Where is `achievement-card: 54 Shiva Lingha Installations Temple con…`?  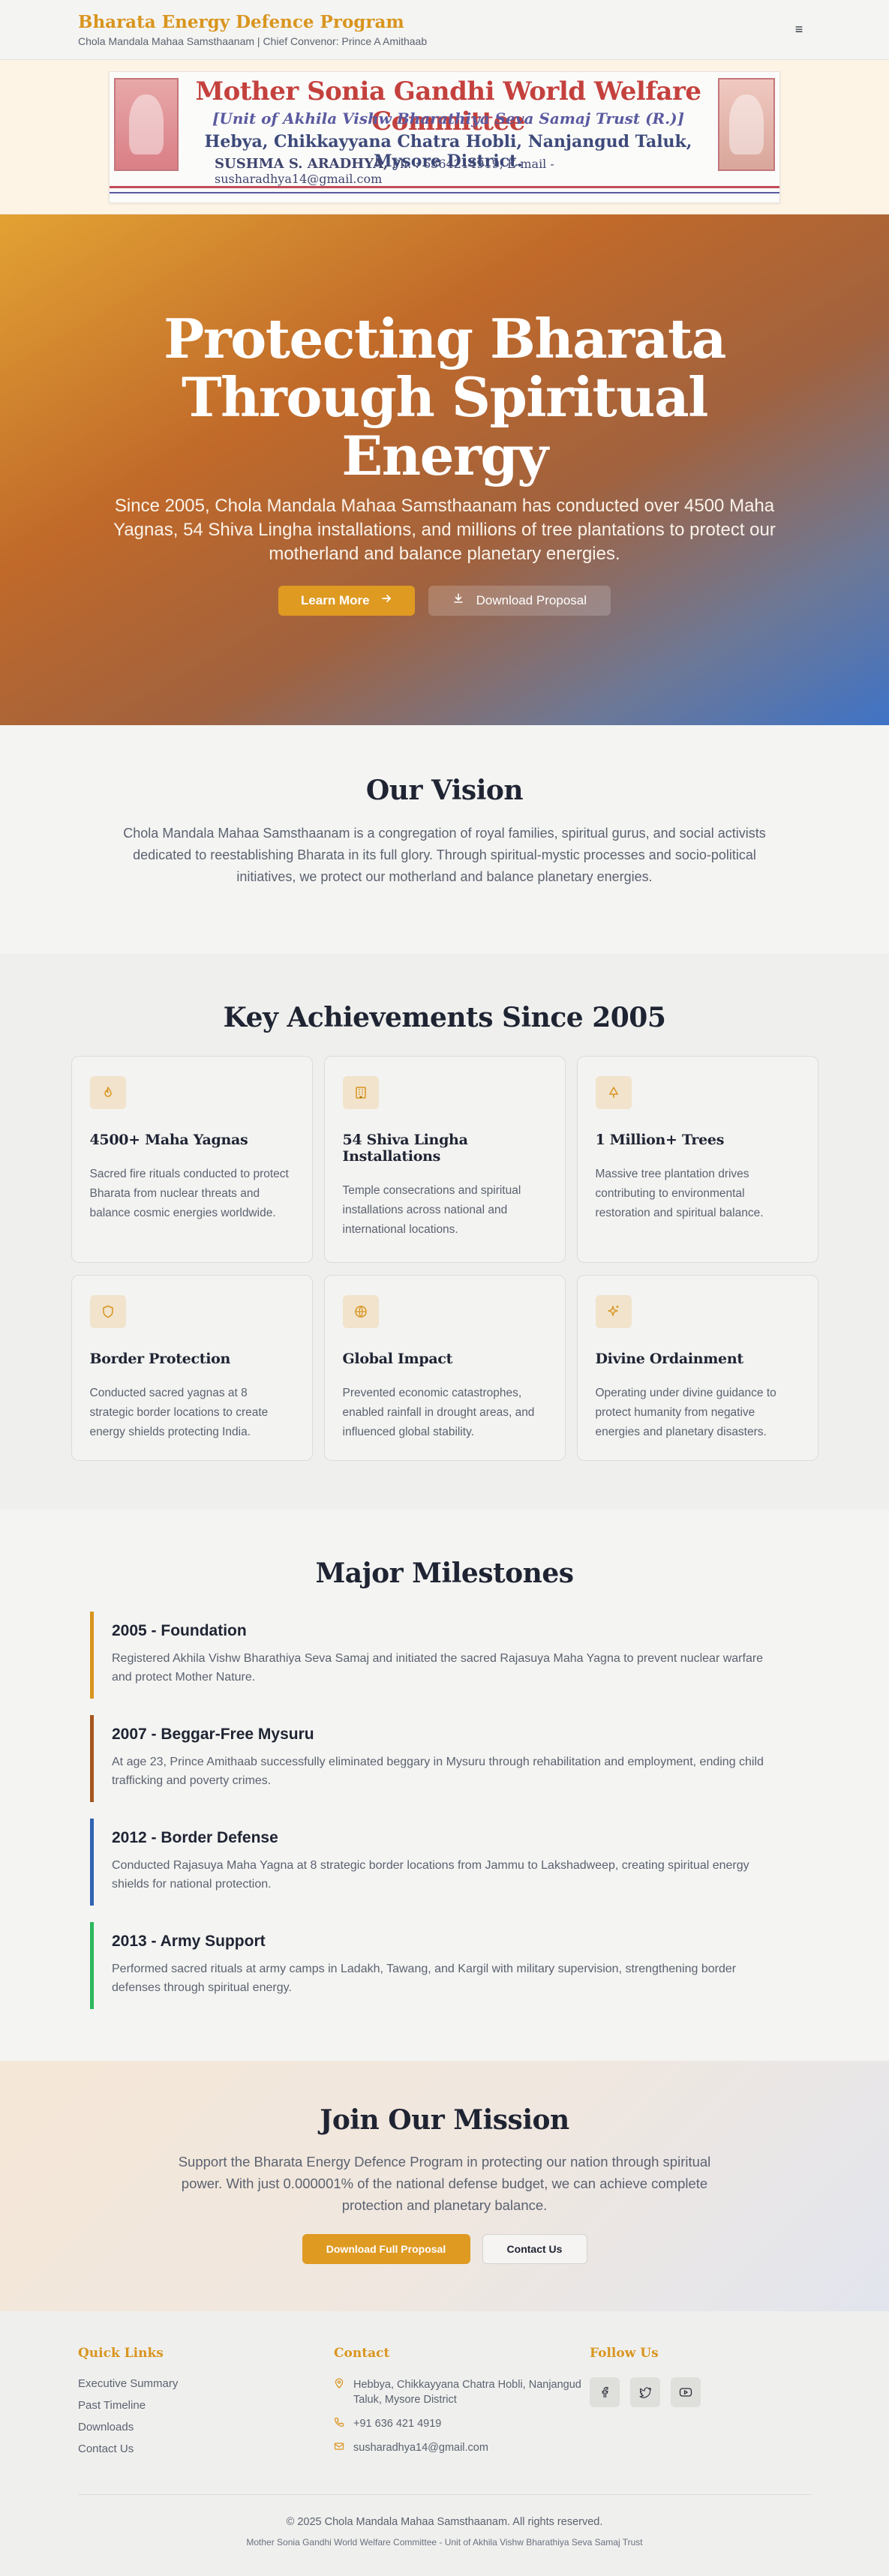 achievement-card: 54 Shiva Lingha Installations Temple con… is located at coordinates (444, 1159).